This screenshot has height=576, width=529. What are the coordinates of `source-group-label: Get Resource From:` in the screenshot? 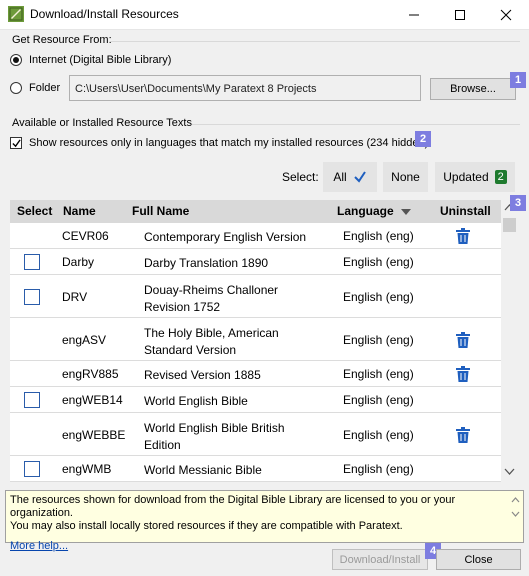 It's located at (62, 40).